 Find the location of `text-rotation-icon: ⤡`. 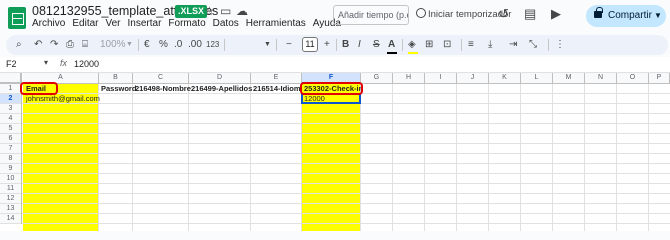

text-rotation-icon: ⤡ is located at coordinates (533, 45).